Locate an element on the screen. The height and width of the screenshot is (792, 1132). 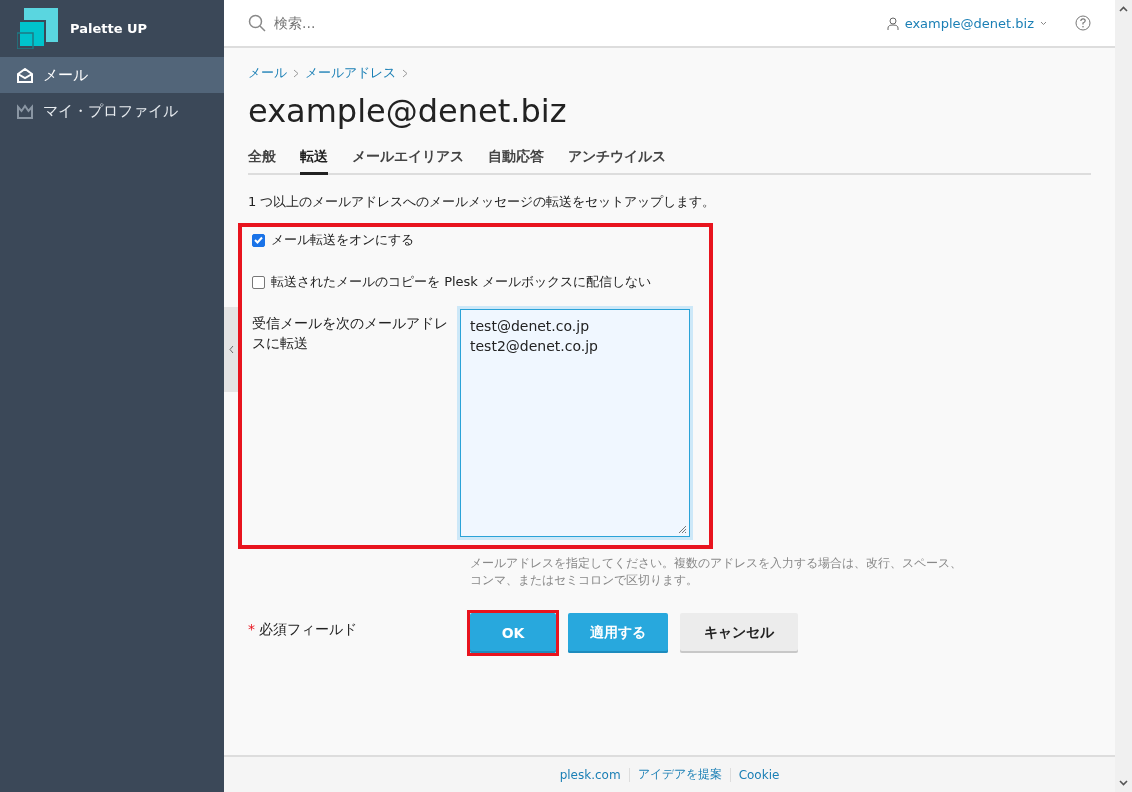
tab: 自動応答 is located at coordinates (516, 161).